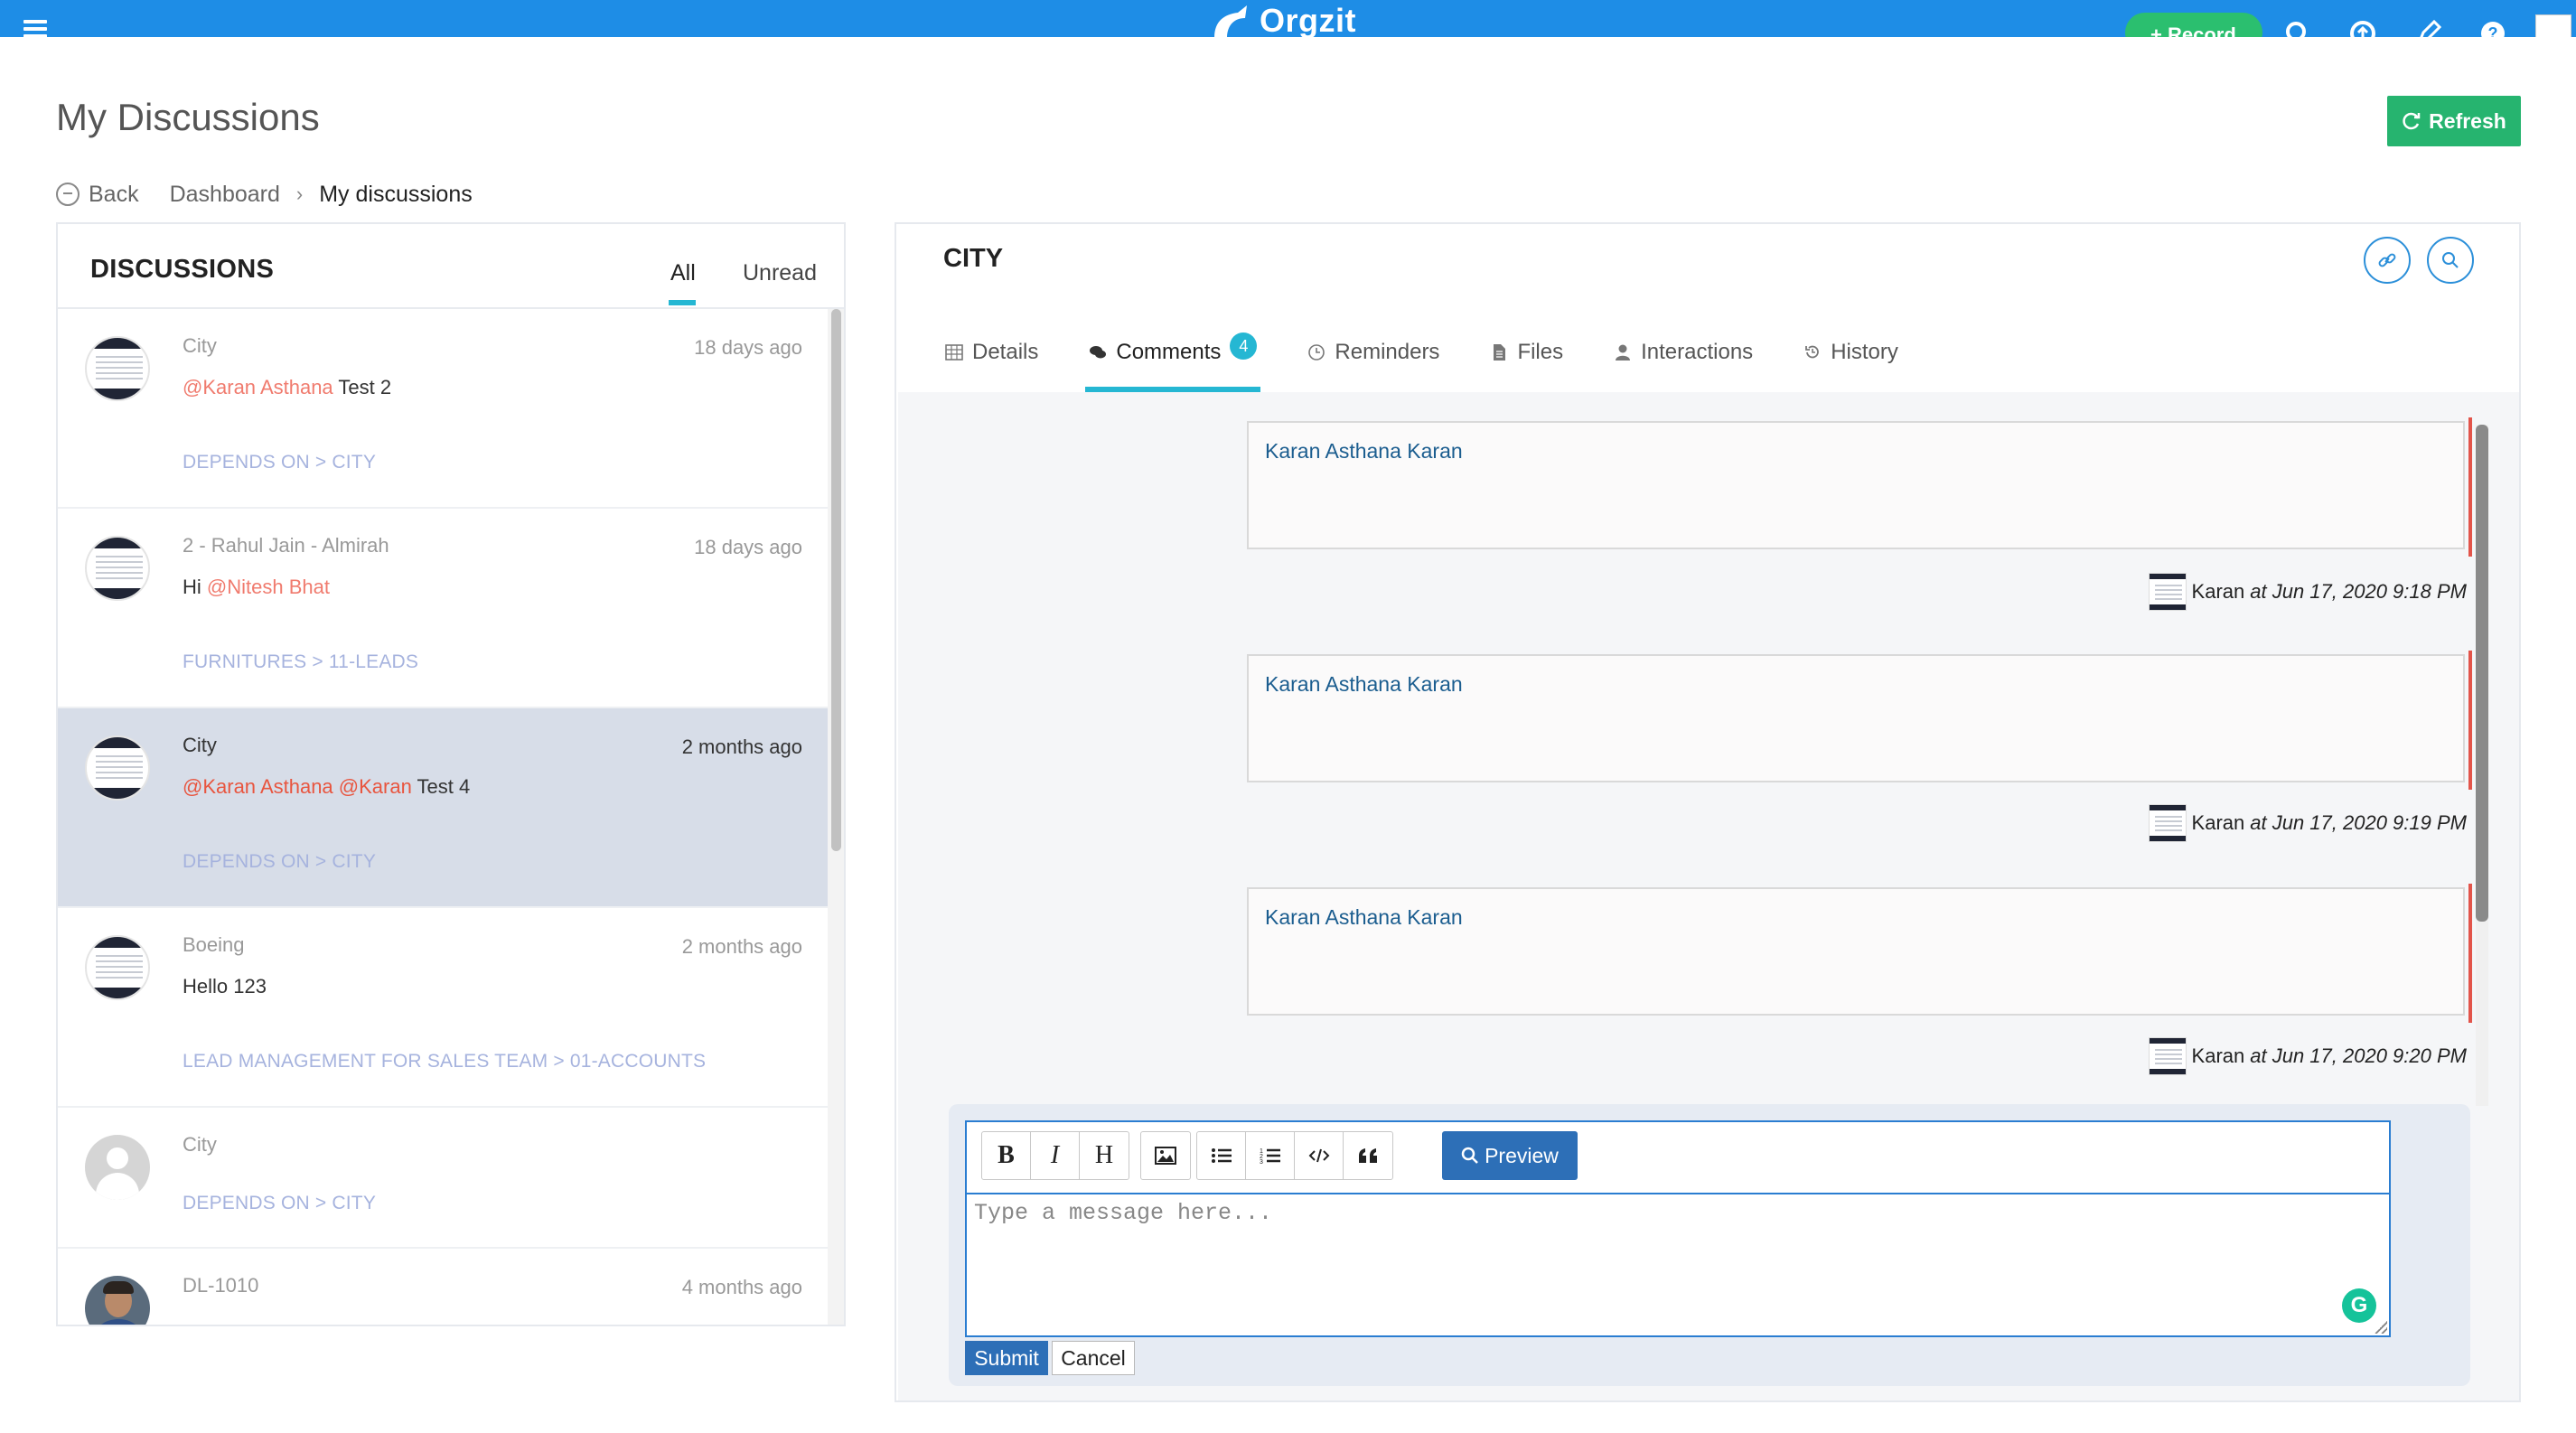 This screenshot has width=2576, height=1433. I want to click on help-icon: ?, so click(2492, 28).